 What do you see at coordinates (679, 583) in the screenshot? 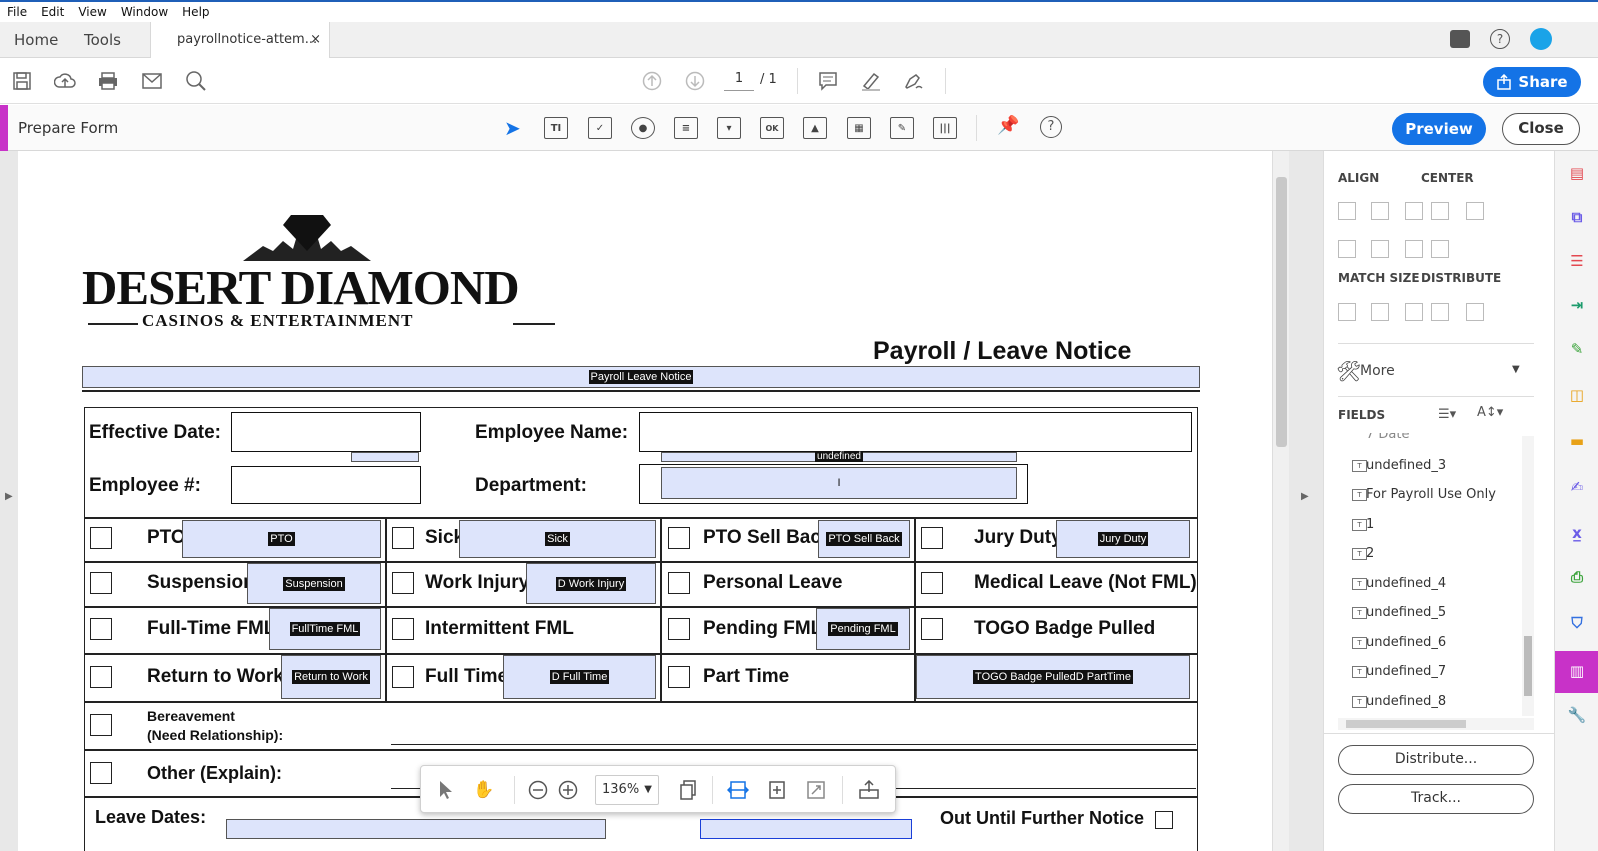
I see `personal-leave-checkbox` at bounding box center [679, 583].